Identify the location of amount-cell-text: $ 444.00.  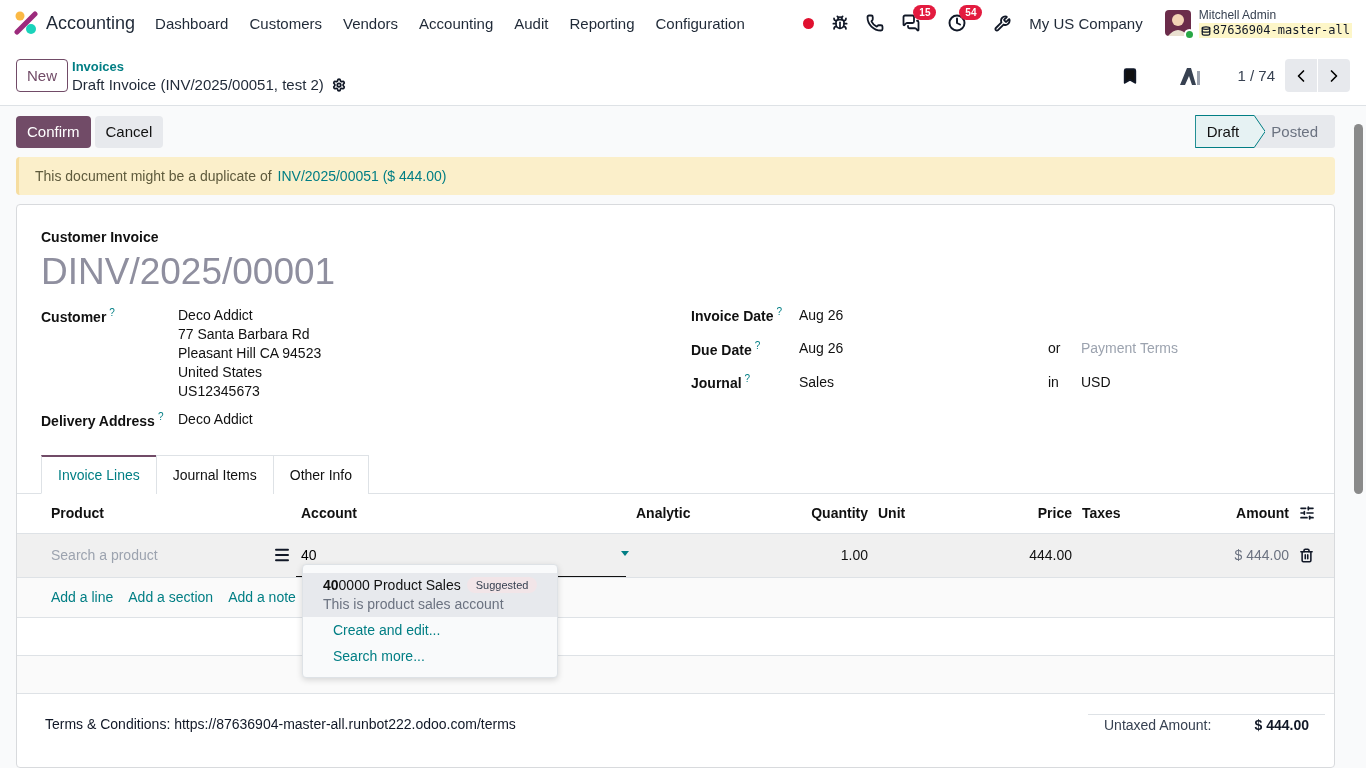
(1261, 555).